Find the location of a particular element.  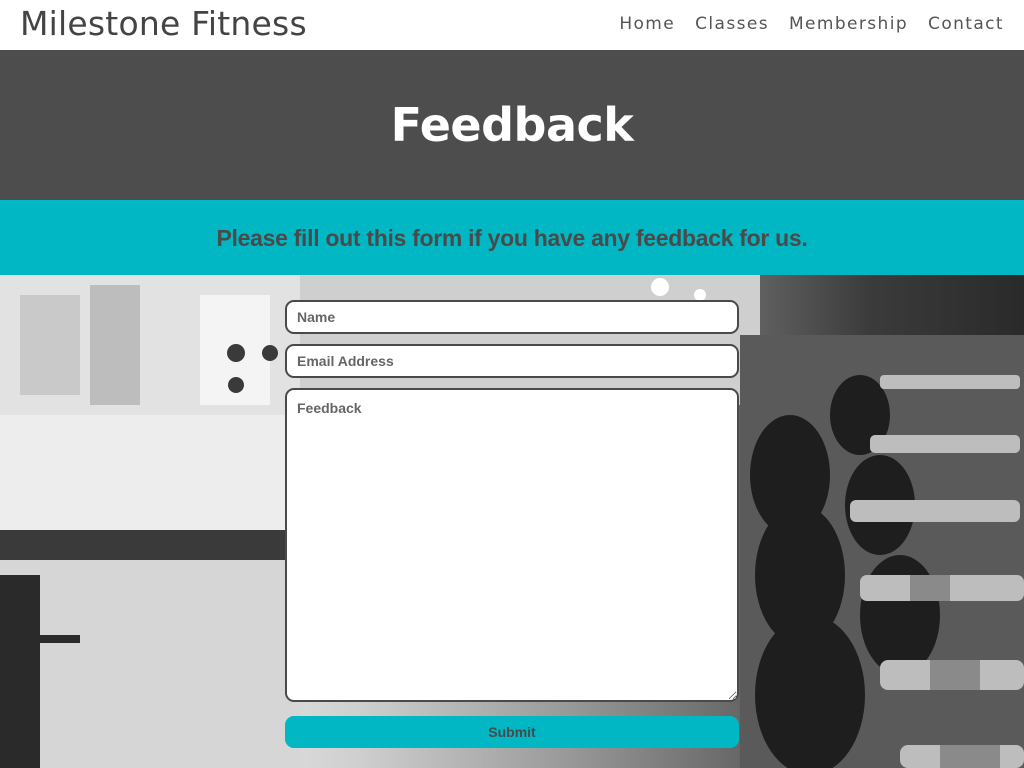

nav-link-home: Home is located at coordinates (647, 24).